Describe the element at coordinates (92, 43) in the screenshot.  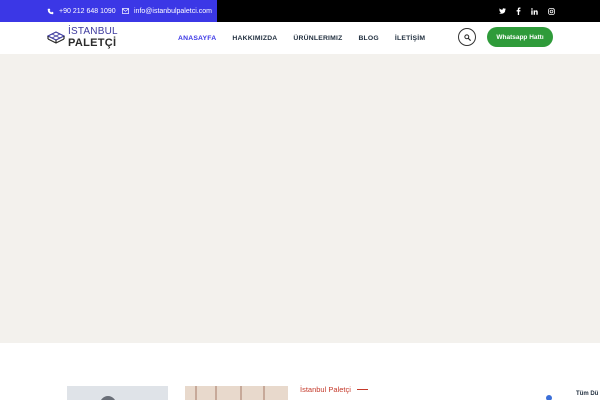
I see `logo-text-bottom: PALETÇİ` at that location.